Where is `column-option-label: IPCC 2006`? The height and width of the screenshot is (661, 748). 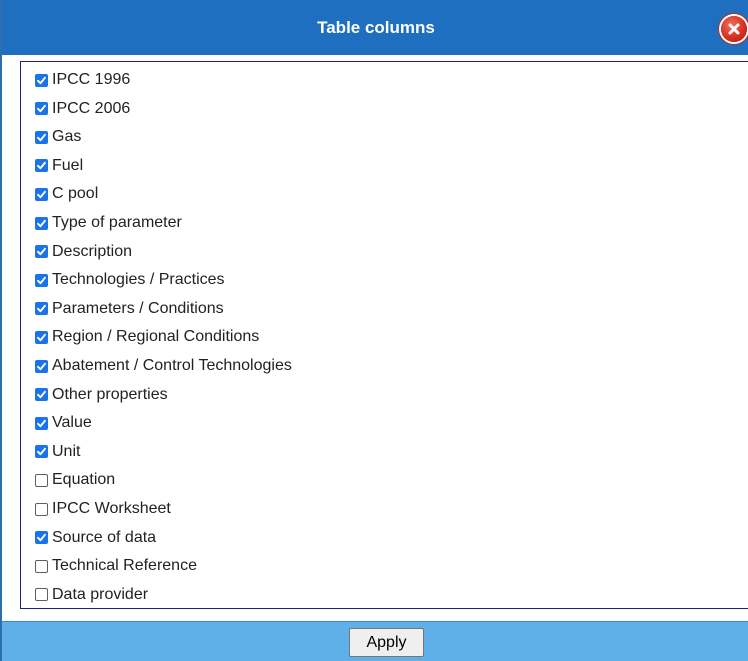
column-option-label: IPCC 2006 is located at coordinates (91, 108).